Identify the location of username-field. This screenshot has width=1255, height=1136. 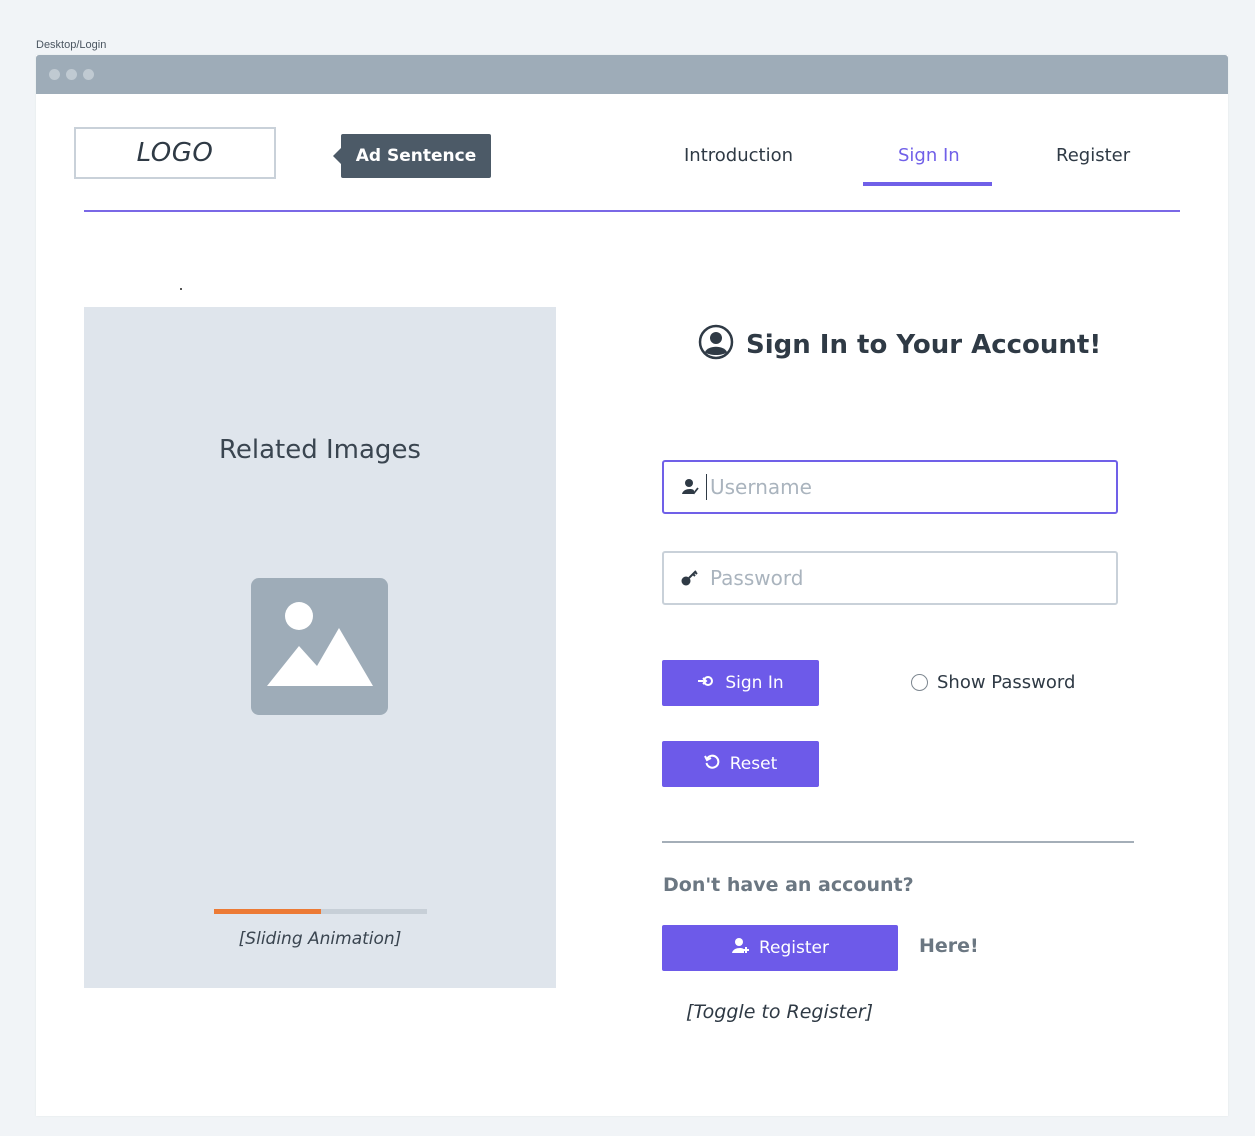
(890, 487).